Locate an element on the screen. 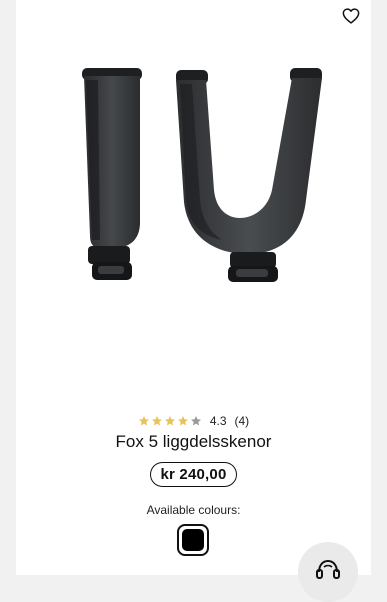 This screenshot has width=387, height=602. product-title: Fox 5 liggdelsskenor is located at coordinates (193, 442).